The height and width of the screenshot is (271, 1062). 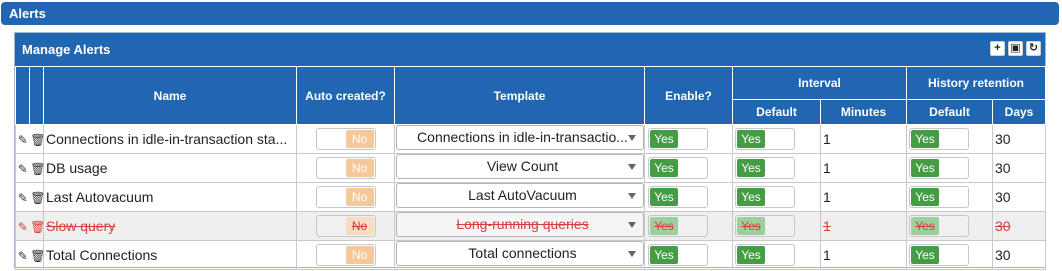 I want to click on alert-name: DB usage, so click(x=77, y=168).